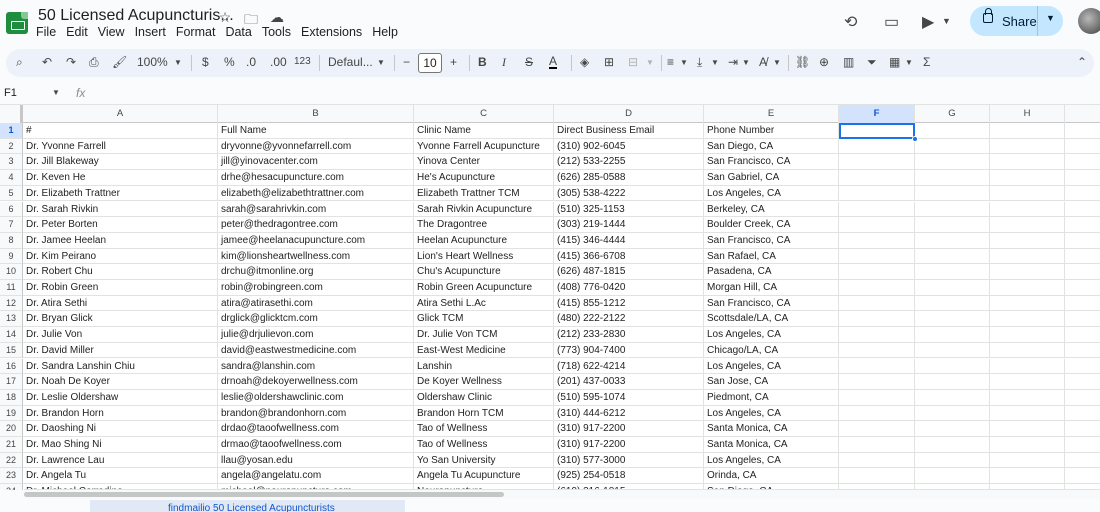 The height and width of the screenshot is (512, 1100). What do you see at coordinates (120, 350) in the screenshot?
I see `grid-cell: Dr. David Miller` at bounding box center [120, 350].